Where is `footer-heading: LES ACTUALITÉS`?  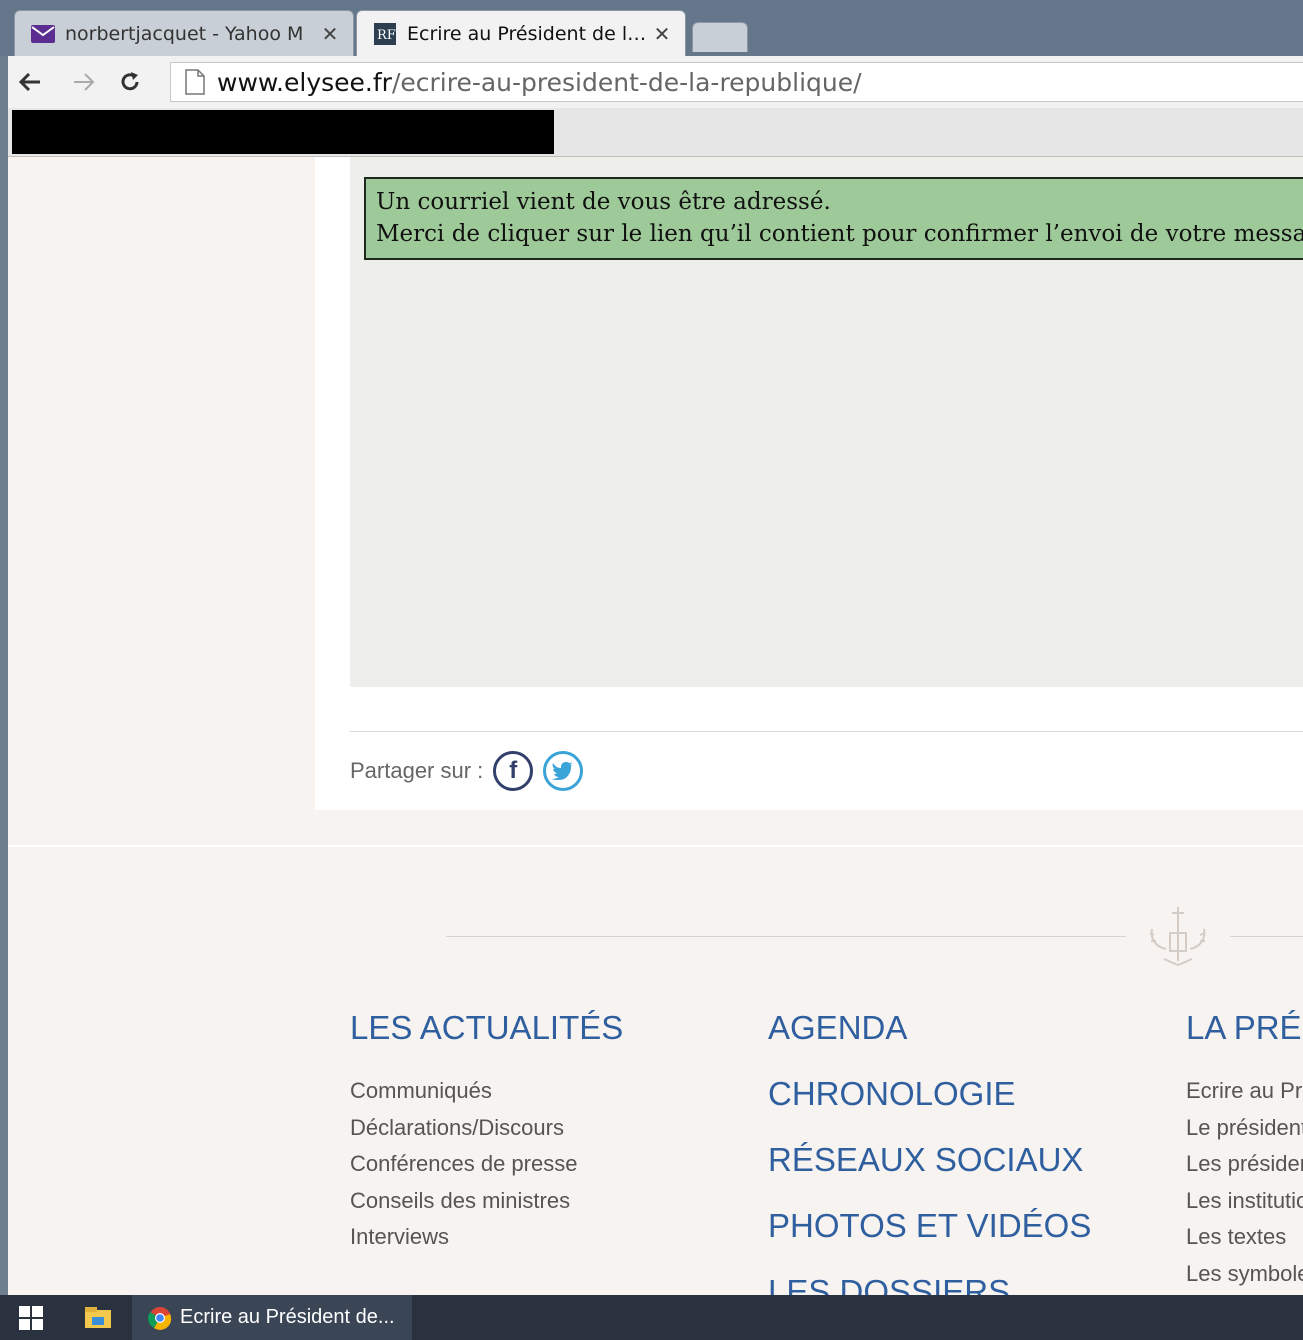 footer-heading: LES ACTUALITÉS is located at coordinates (486, 1028).